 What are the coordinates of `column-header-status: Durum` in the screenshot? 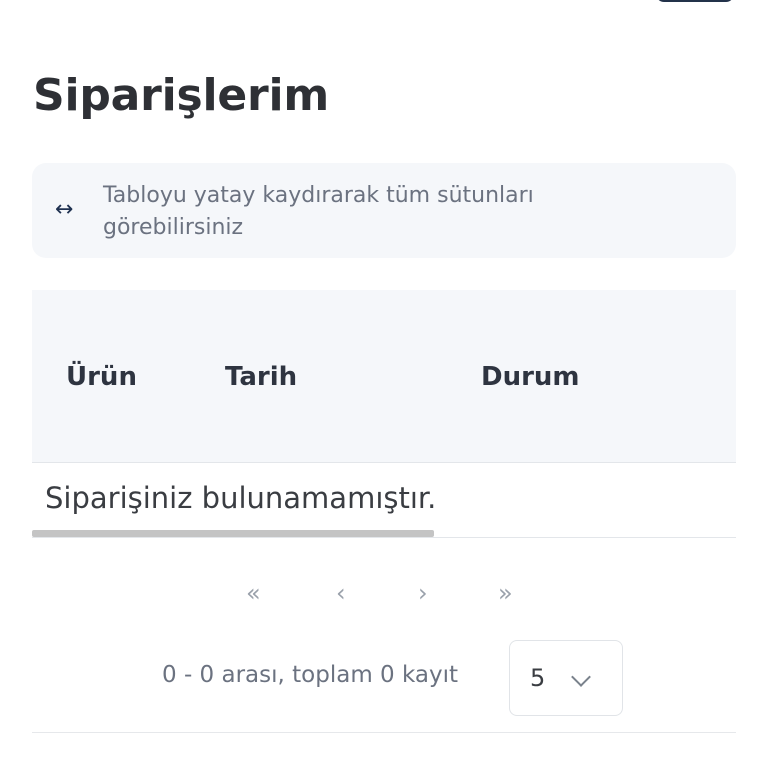 It's located at (530, 377).